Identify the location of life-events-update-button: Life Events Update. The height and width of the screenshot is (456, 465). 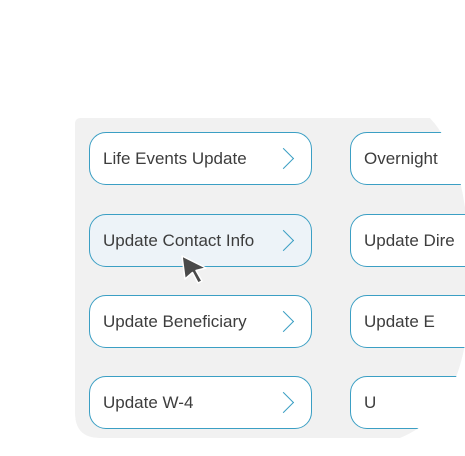
(200, 158).